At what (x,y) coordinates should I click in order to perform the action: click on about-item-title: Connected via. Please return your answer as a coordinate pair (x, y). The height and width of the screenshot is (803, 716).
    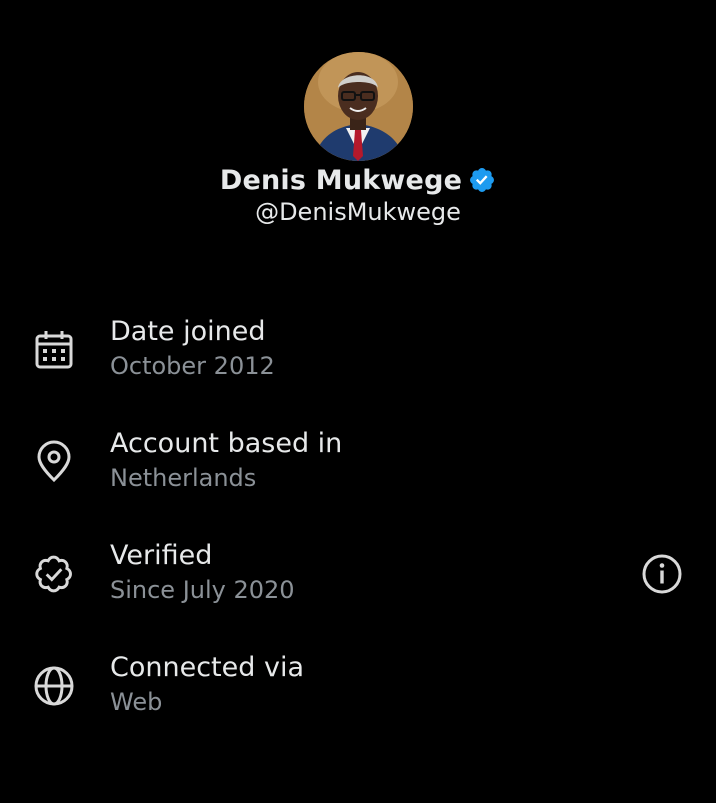
    Looking at the image, I should click on (207, 667).